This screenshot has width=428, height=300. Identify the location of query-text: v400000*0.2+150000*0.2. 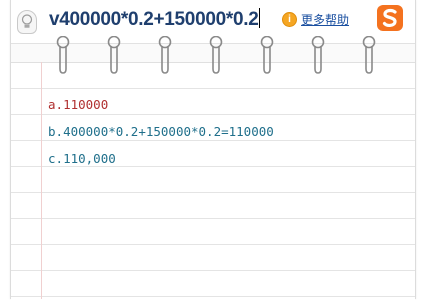
(155, 19).